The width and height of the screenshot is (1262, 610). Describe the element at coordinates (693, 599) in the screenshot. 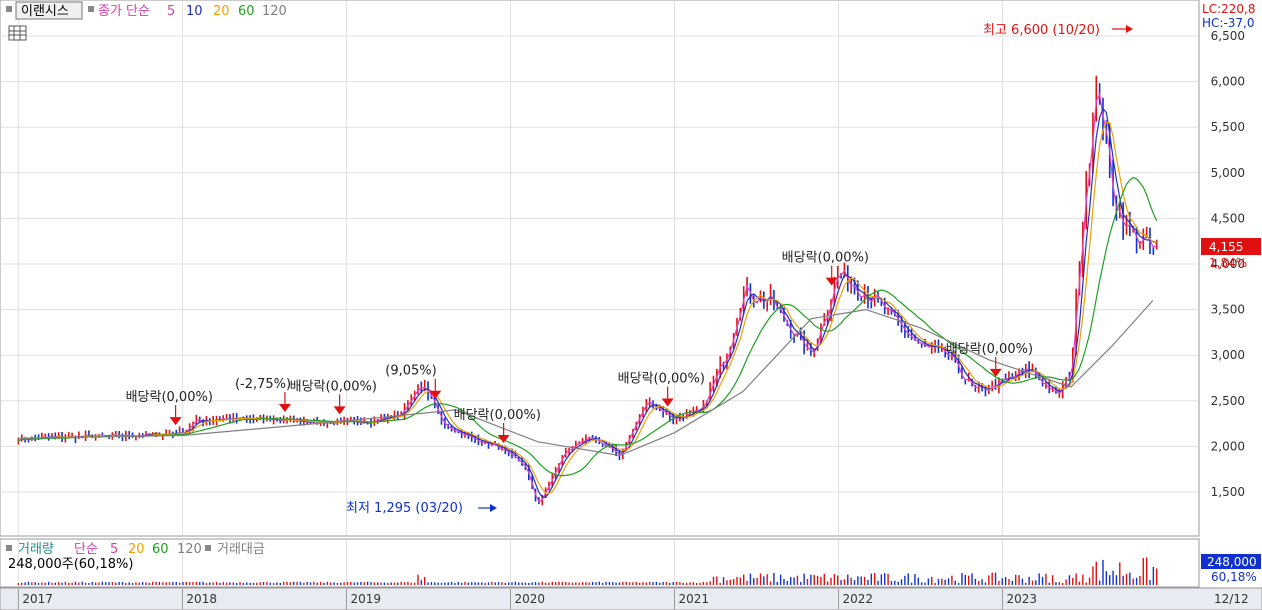

I see `x-tick-label: 2021` at that location.